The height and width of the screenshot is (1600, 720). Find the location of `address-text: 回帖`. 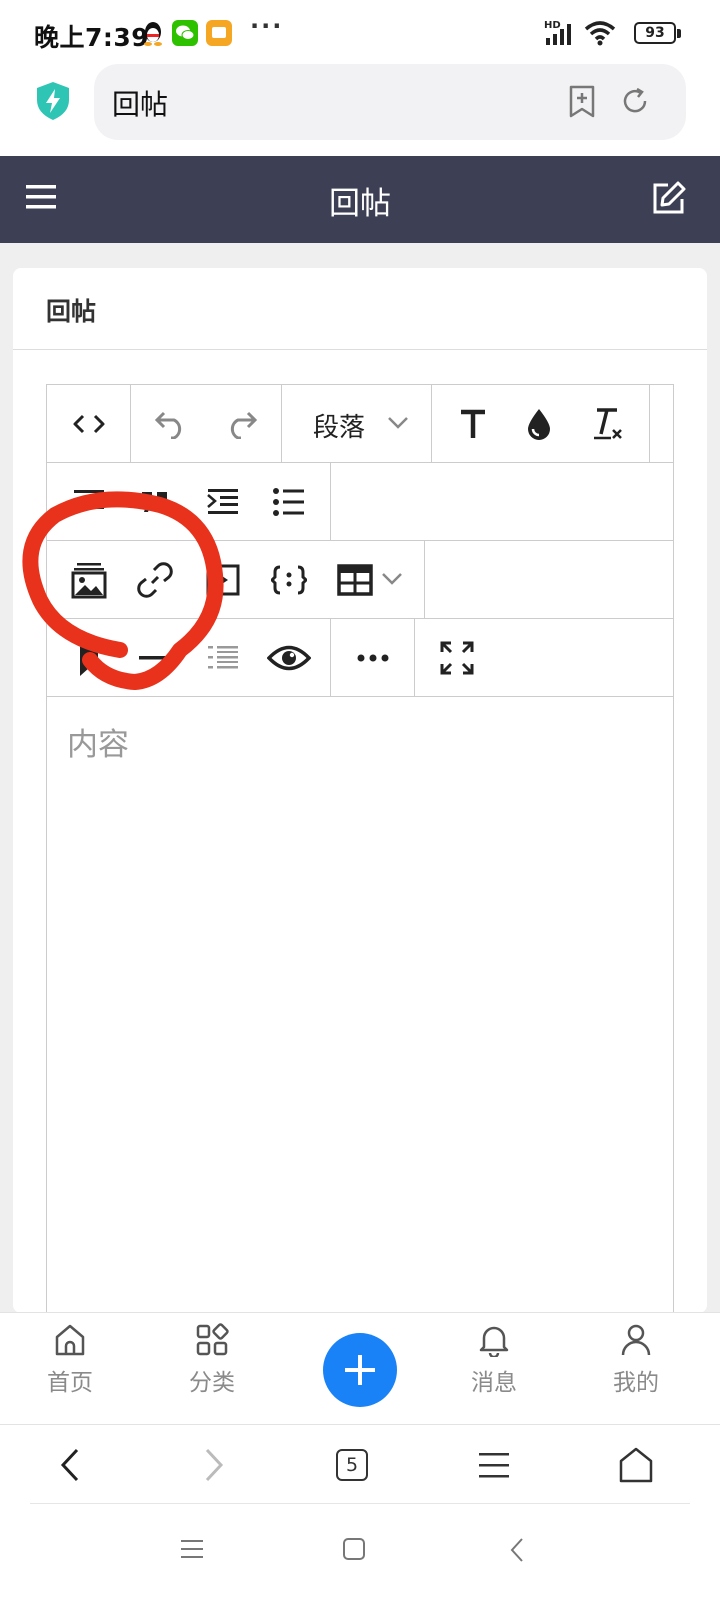

address-text: 回帖 is located at coordinates (140, 103).